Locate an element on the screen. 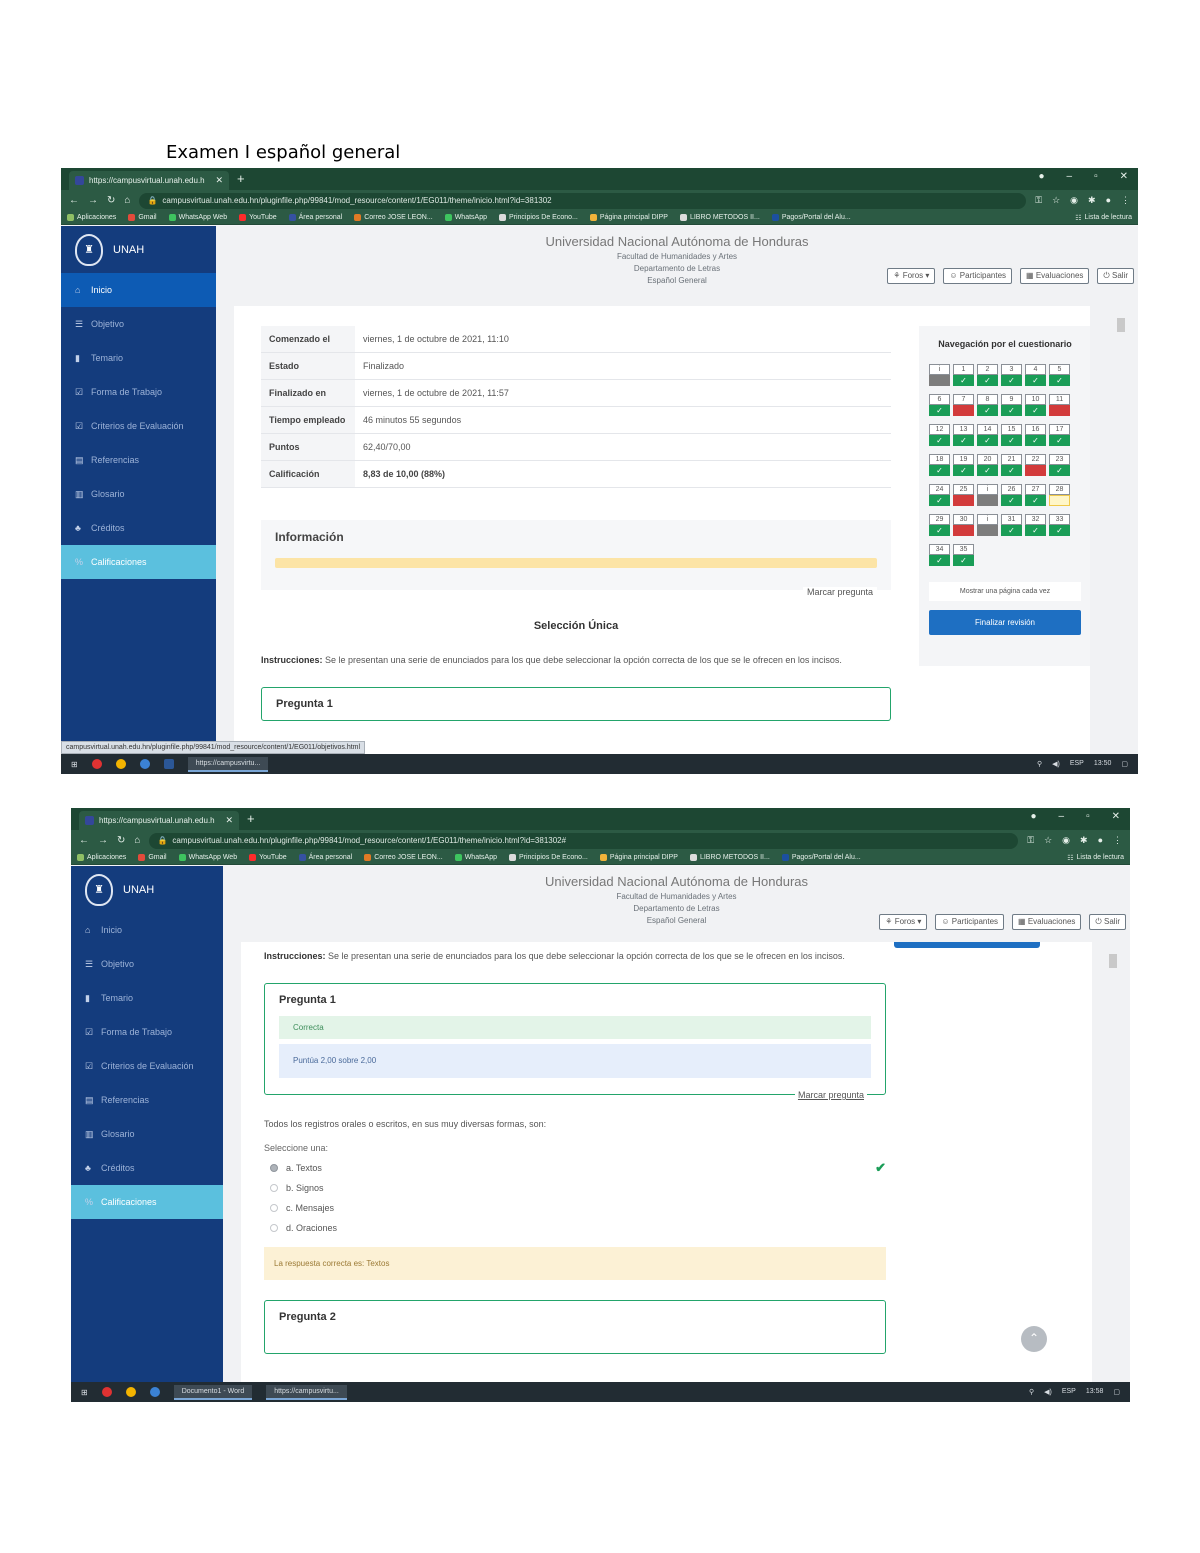 This screenshot has height=1553, width=1200. quiz-nav-question: 29 ✓ is located at coordinates (939, 525).